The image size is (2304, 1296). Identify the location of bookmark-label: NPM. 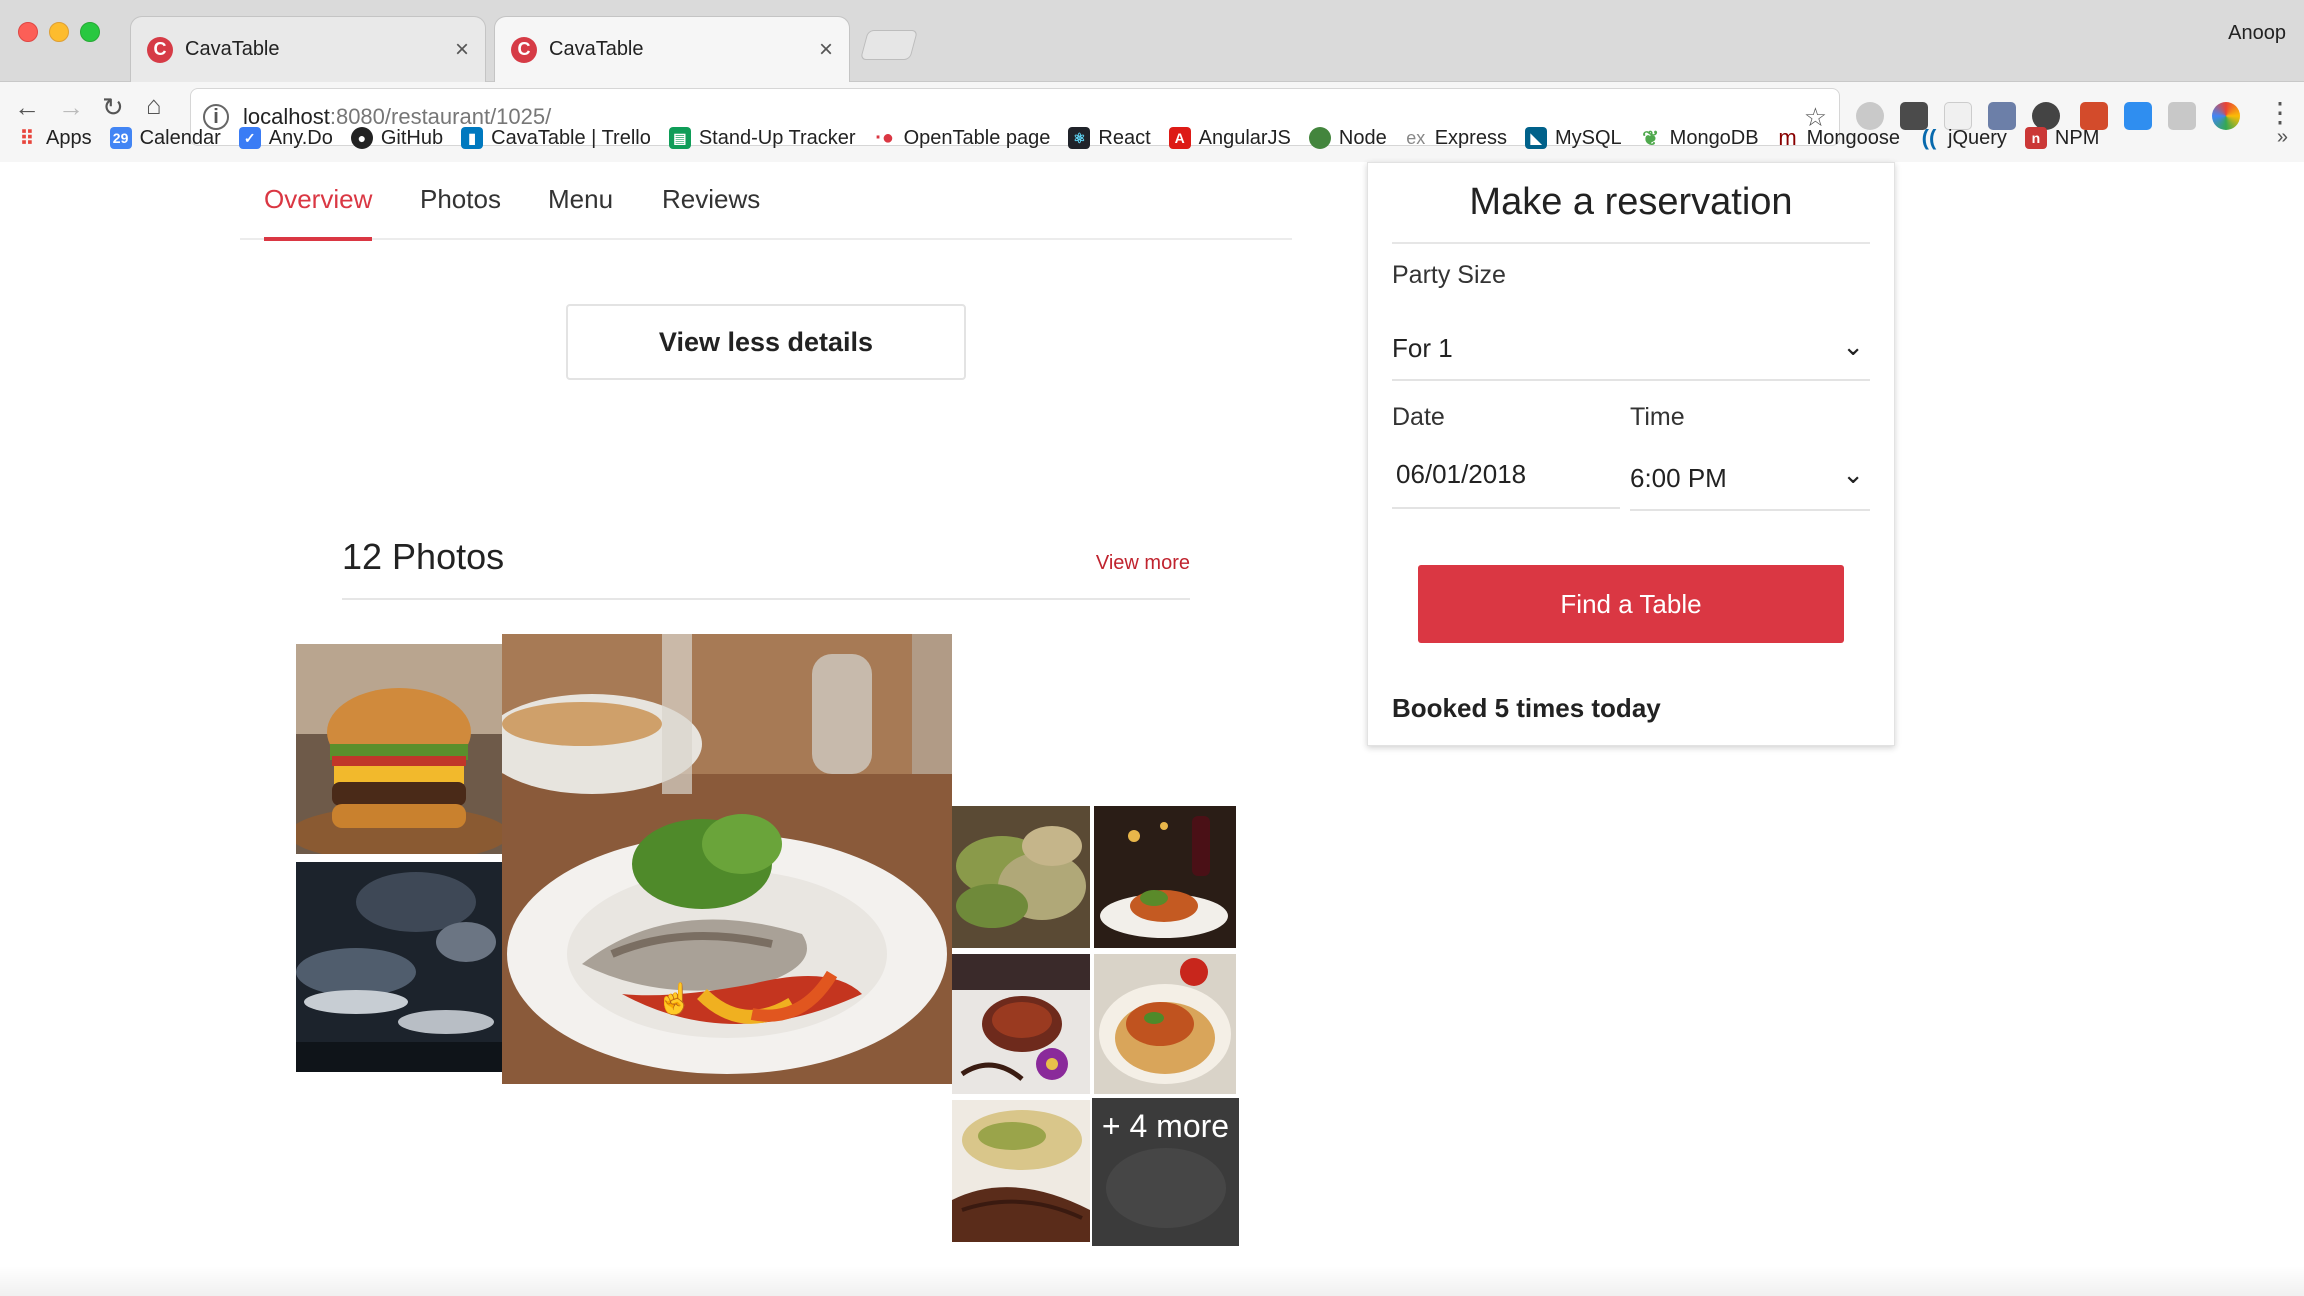
(2077, 137).